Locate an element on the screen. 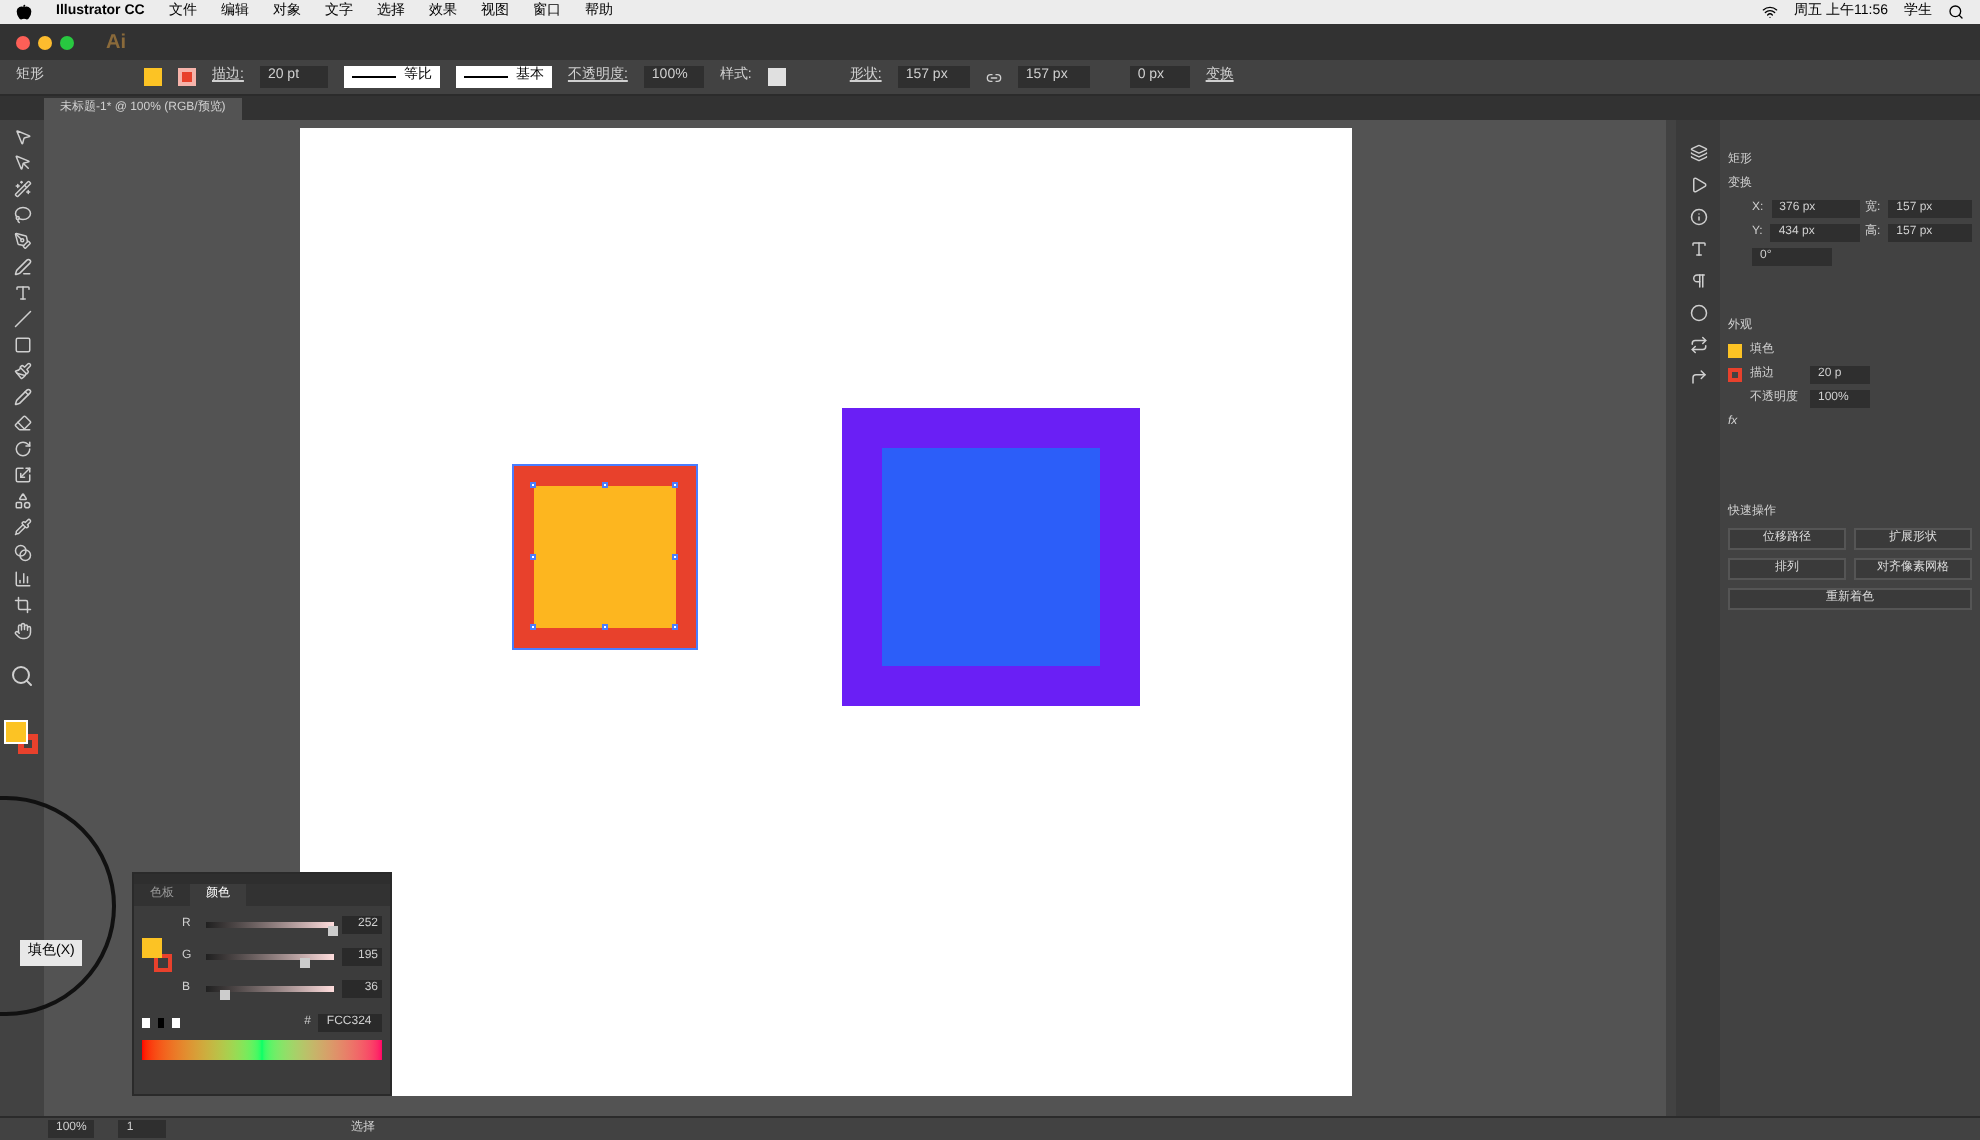  default-stroke-swatch is located at coordinates (176, 1023).